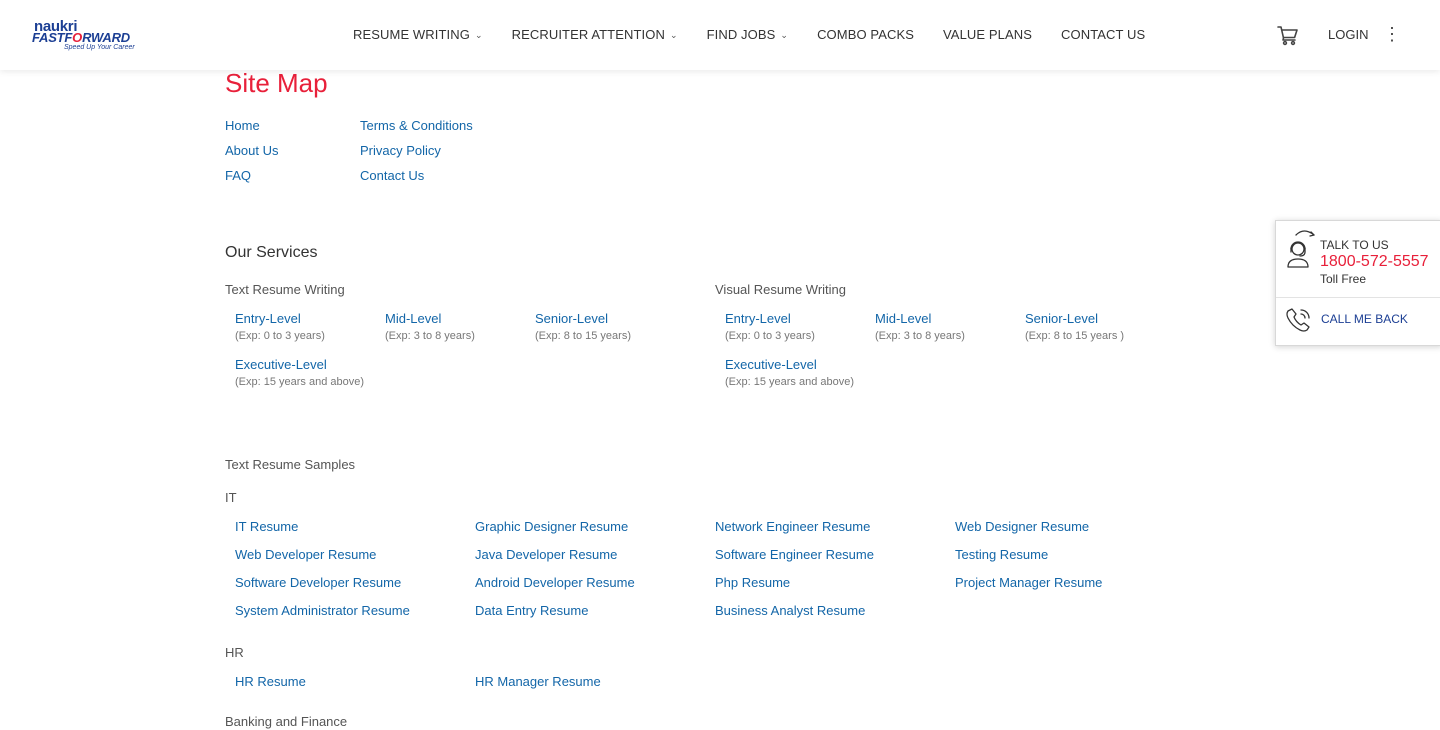 The image size is (1440, 730). Describe the element at coordinates (1392, 34) in the screenshot. I see `kebab-menu-icon: ⋮` at that location.